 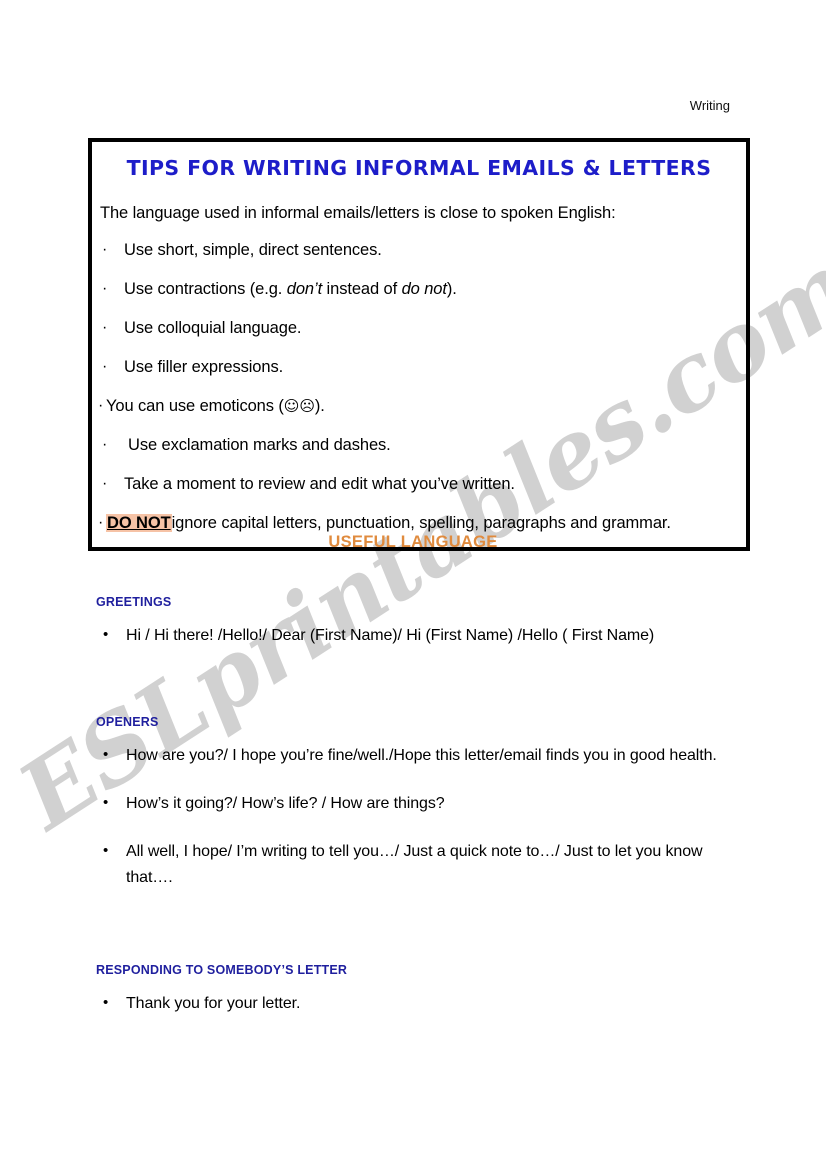 What do you see at coordinates (195, 406) in the screenshot?
I see `tips-item-text-before: You can use emoticons (` at bounding box center [195, 406].